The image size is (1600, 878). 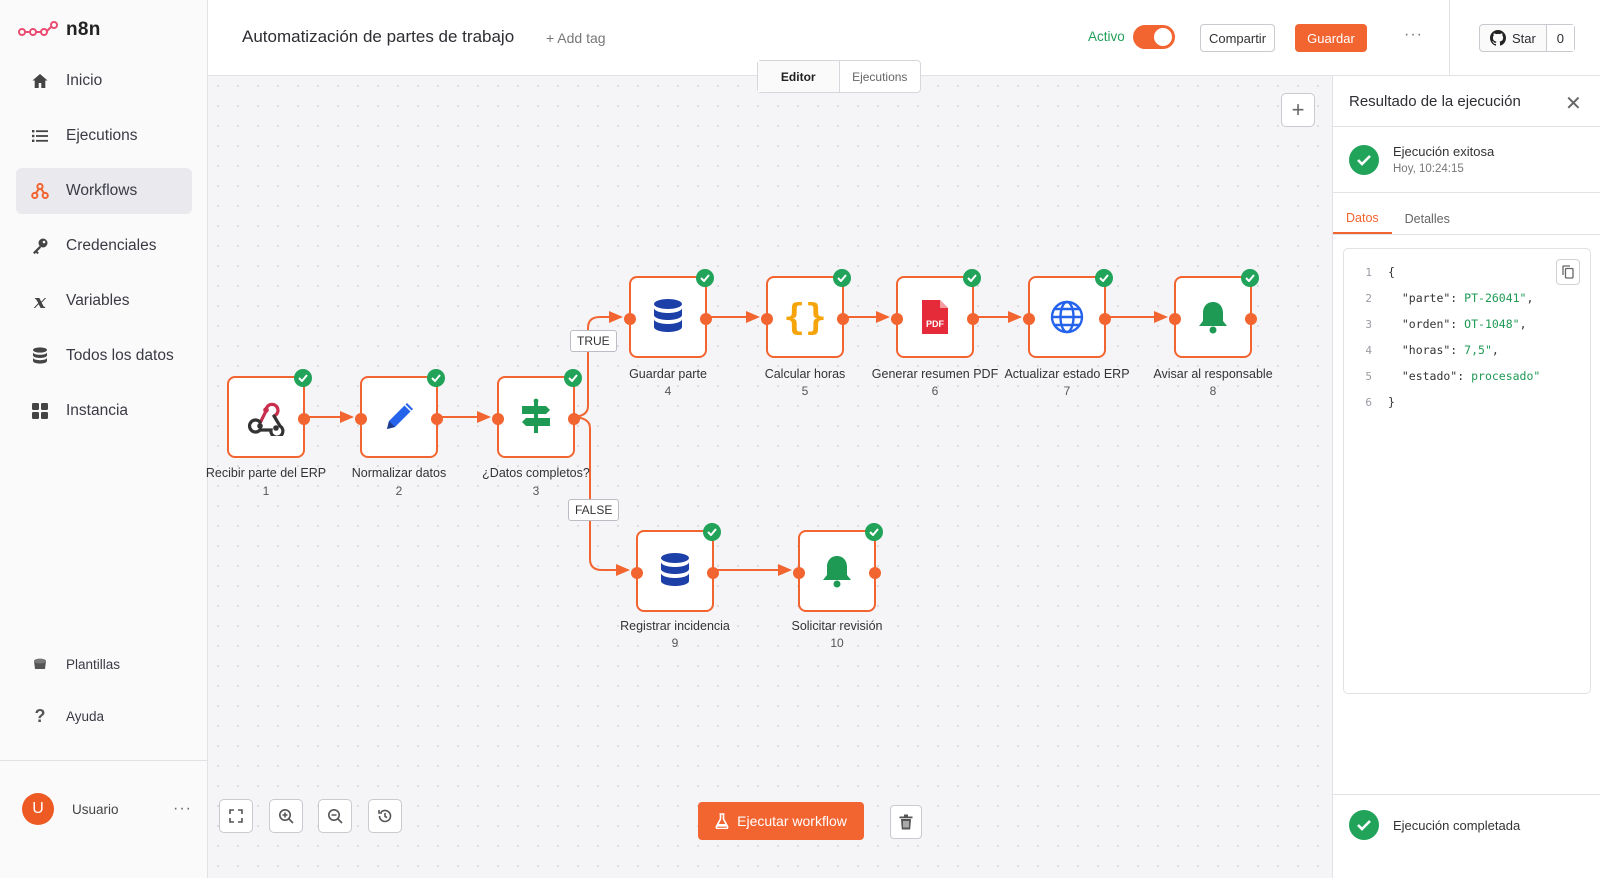 I want to click on more-options-button: ···, so click(x=1413, y=35).